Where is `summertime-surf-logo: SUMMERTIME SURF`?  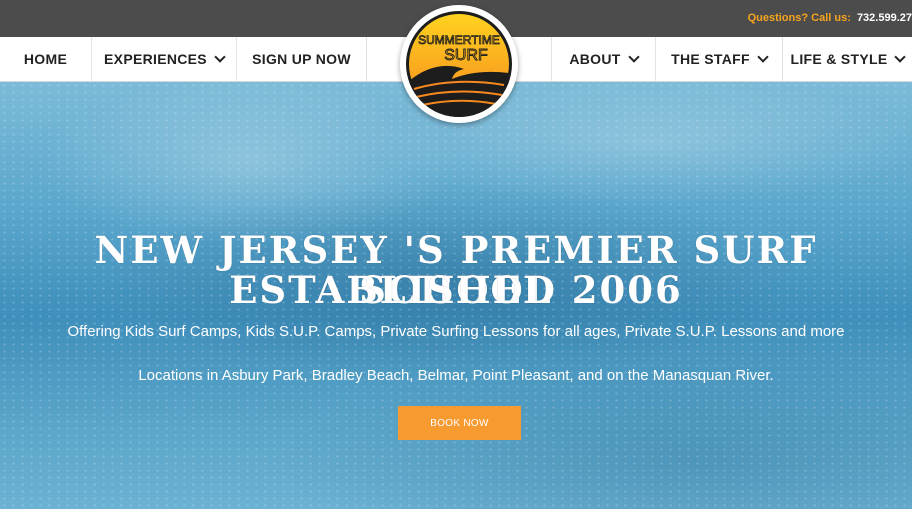 summertime-surf-logo: SUMMERTIME SURF is located at coordinates (459, 64).